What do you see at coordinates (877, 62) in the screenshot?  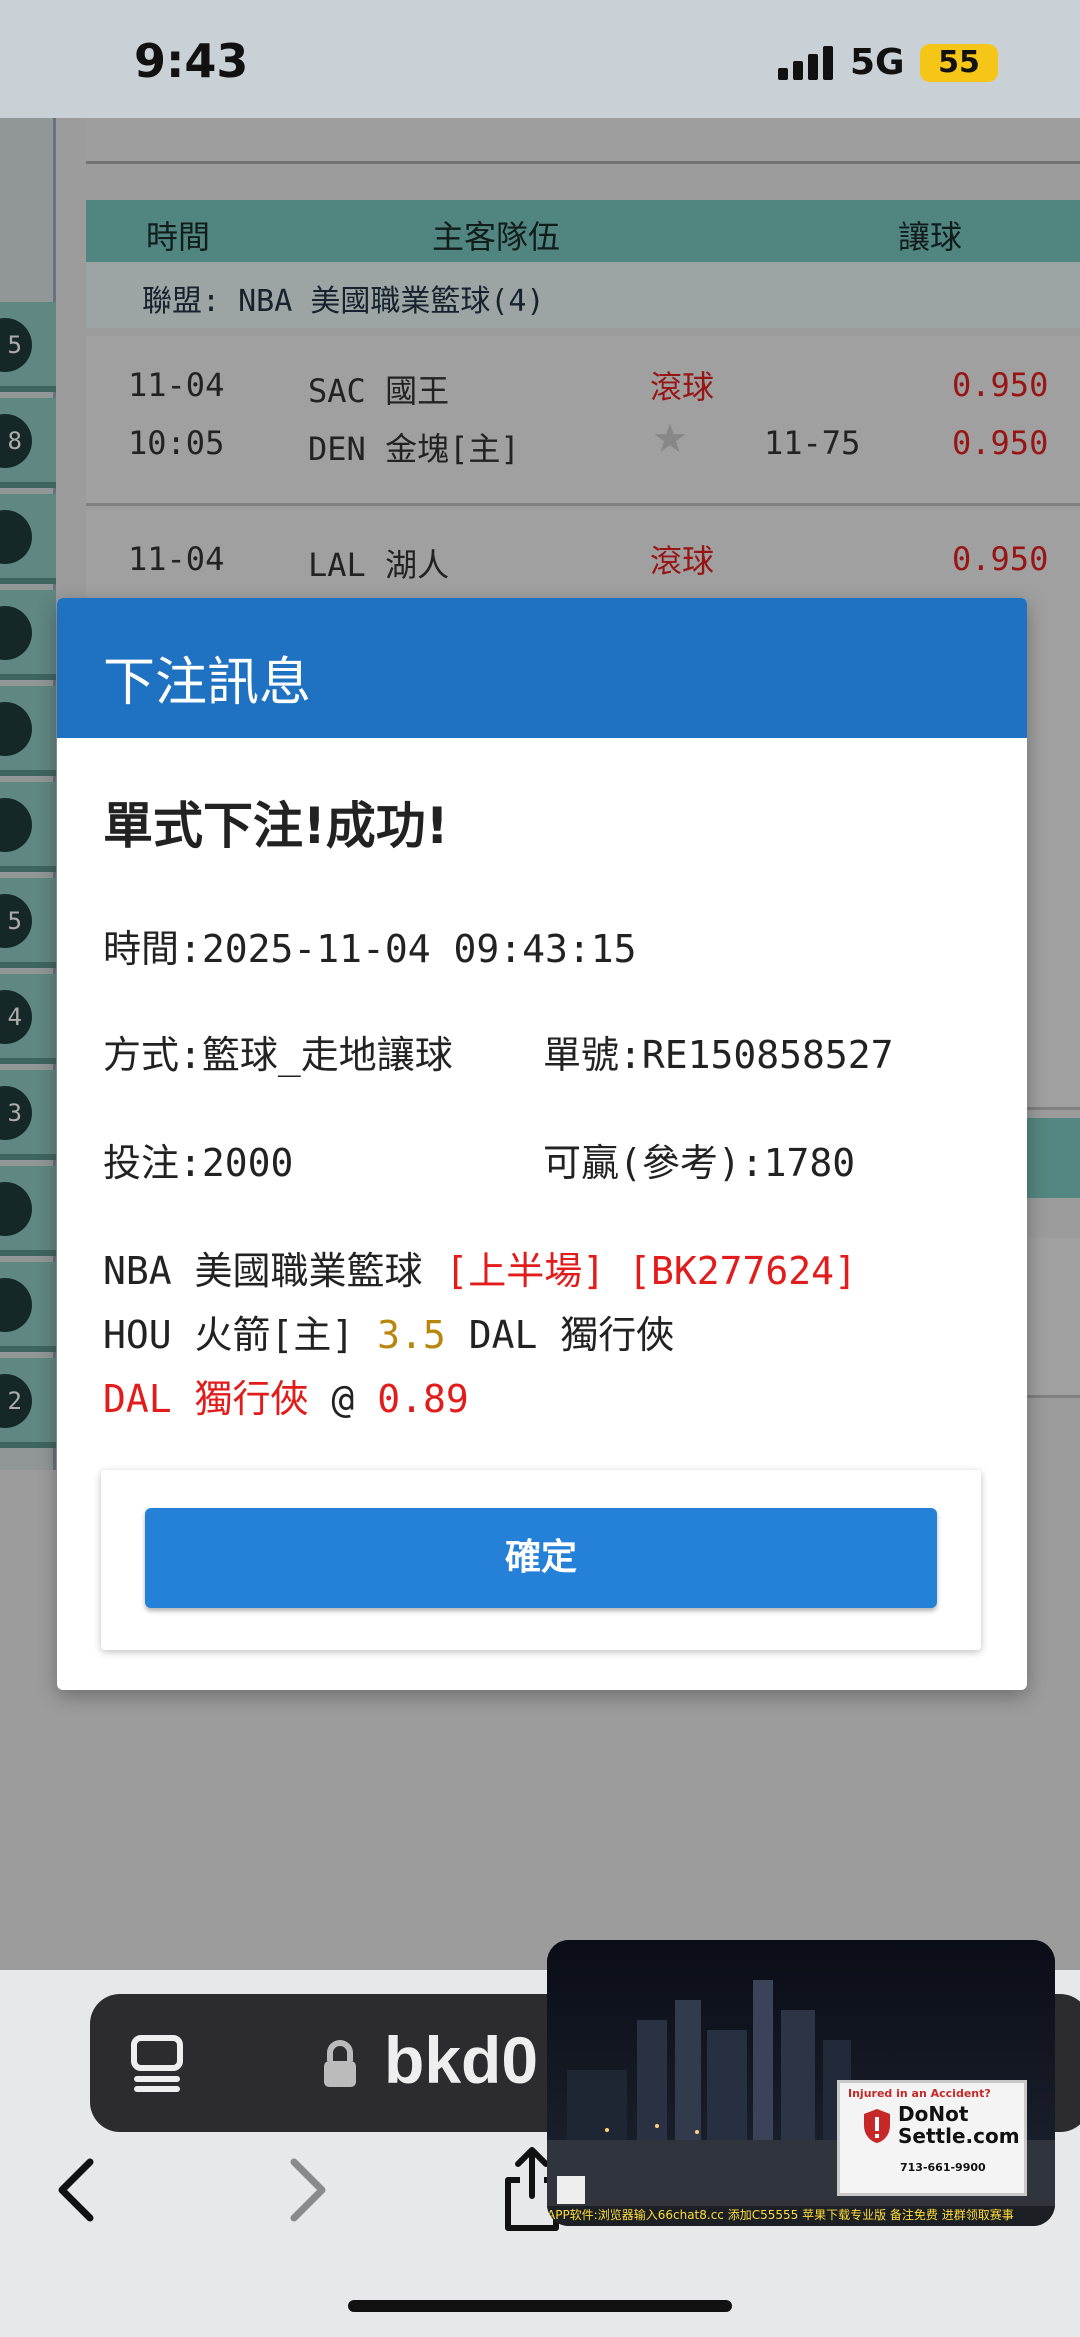 I see `network-type: 5G` at bounding box center [877, 62].